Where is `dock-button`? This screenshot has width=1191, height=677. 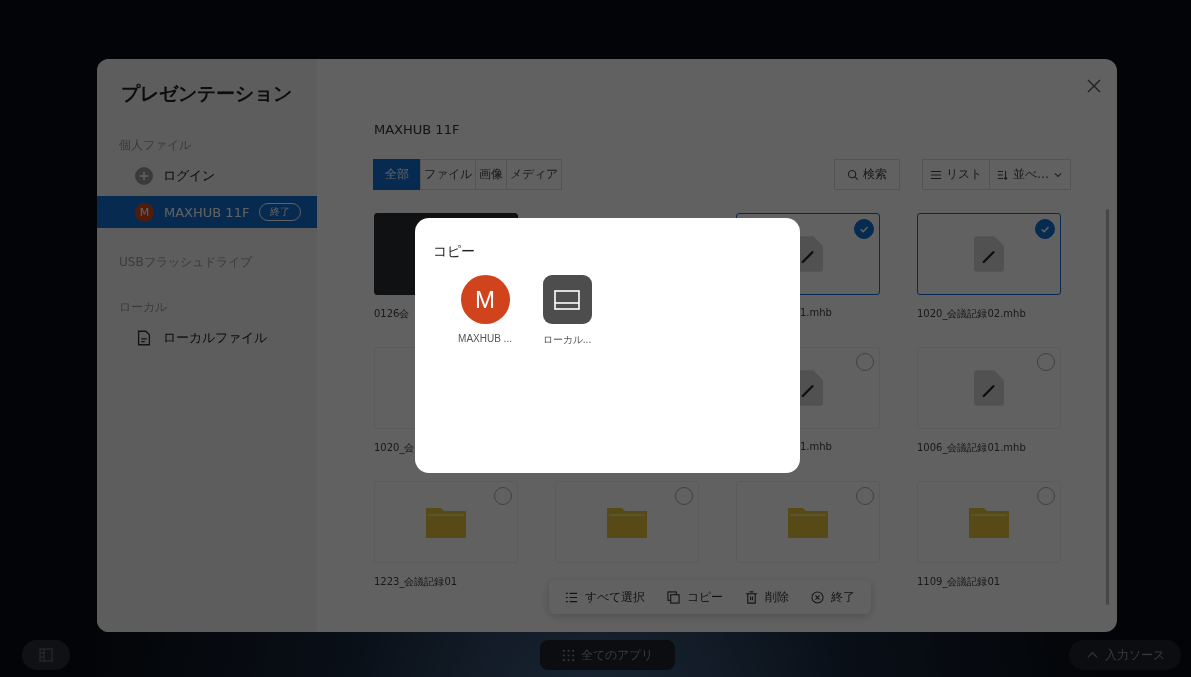
dock-button is located at coordinates (46, 655).